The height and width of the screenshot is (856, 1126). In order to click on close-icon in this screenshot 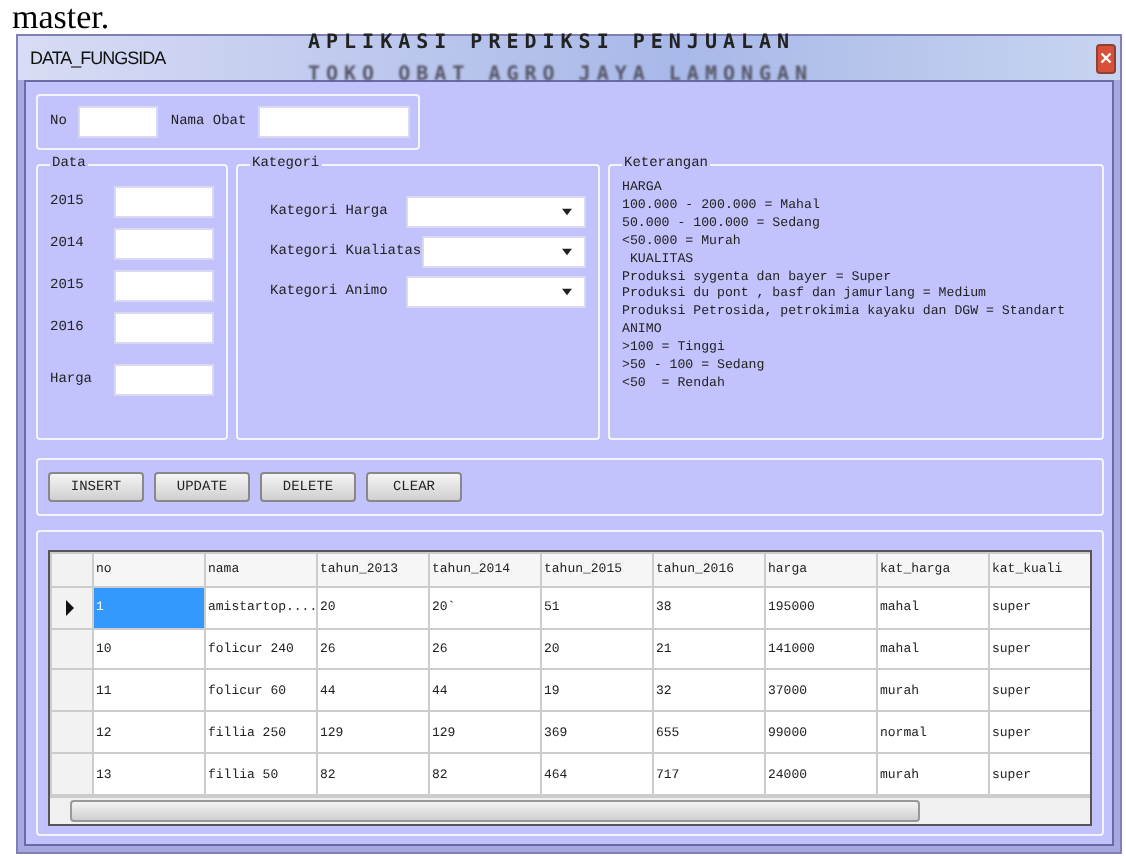, I will do `click(1106, 58)`.